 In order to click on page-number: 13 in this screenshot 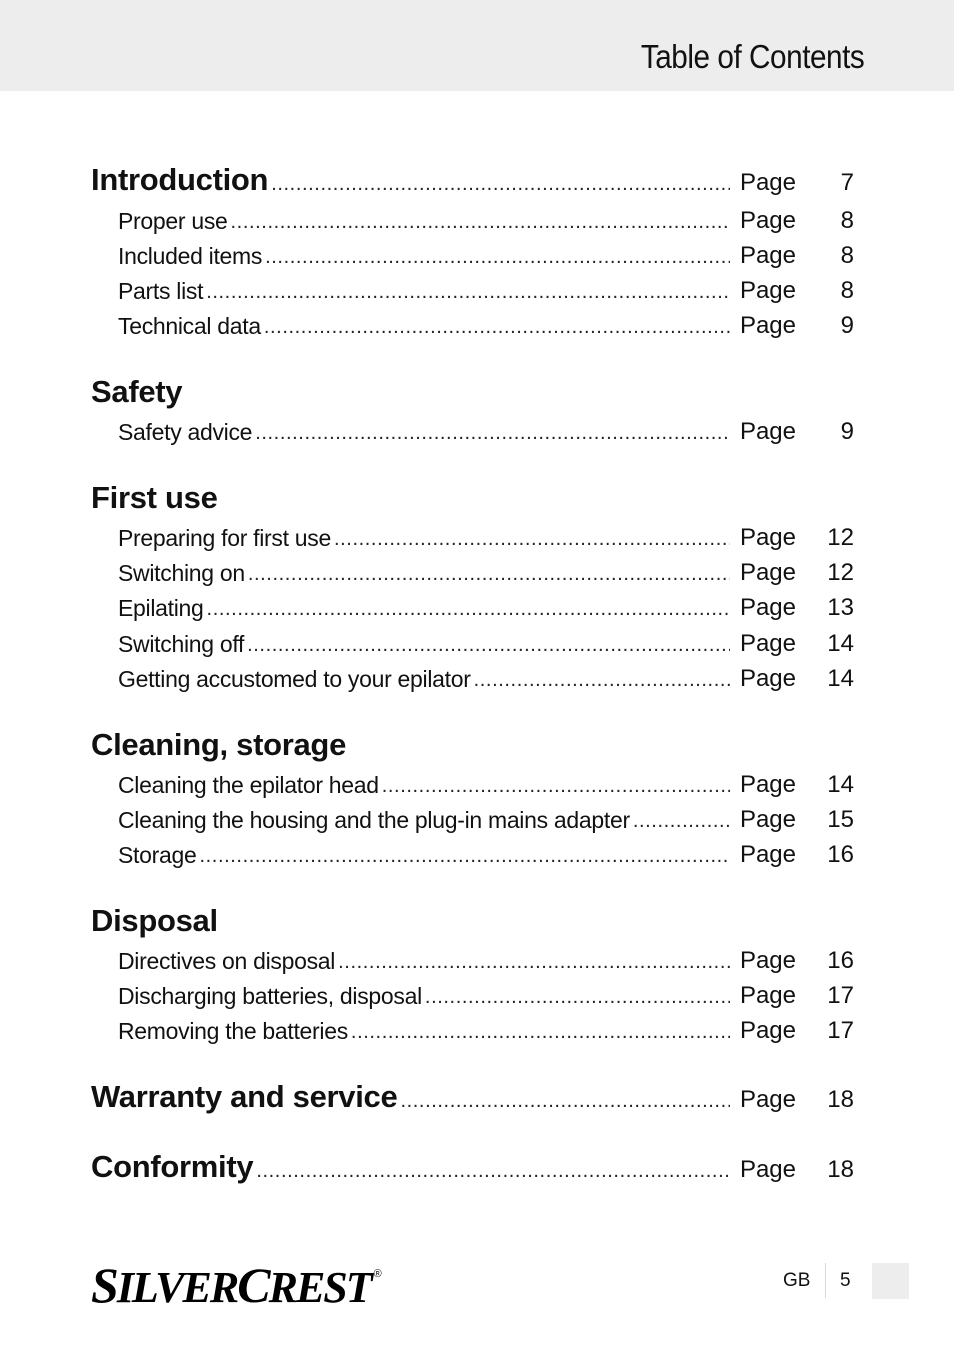, I will do `click(840, 607)`.